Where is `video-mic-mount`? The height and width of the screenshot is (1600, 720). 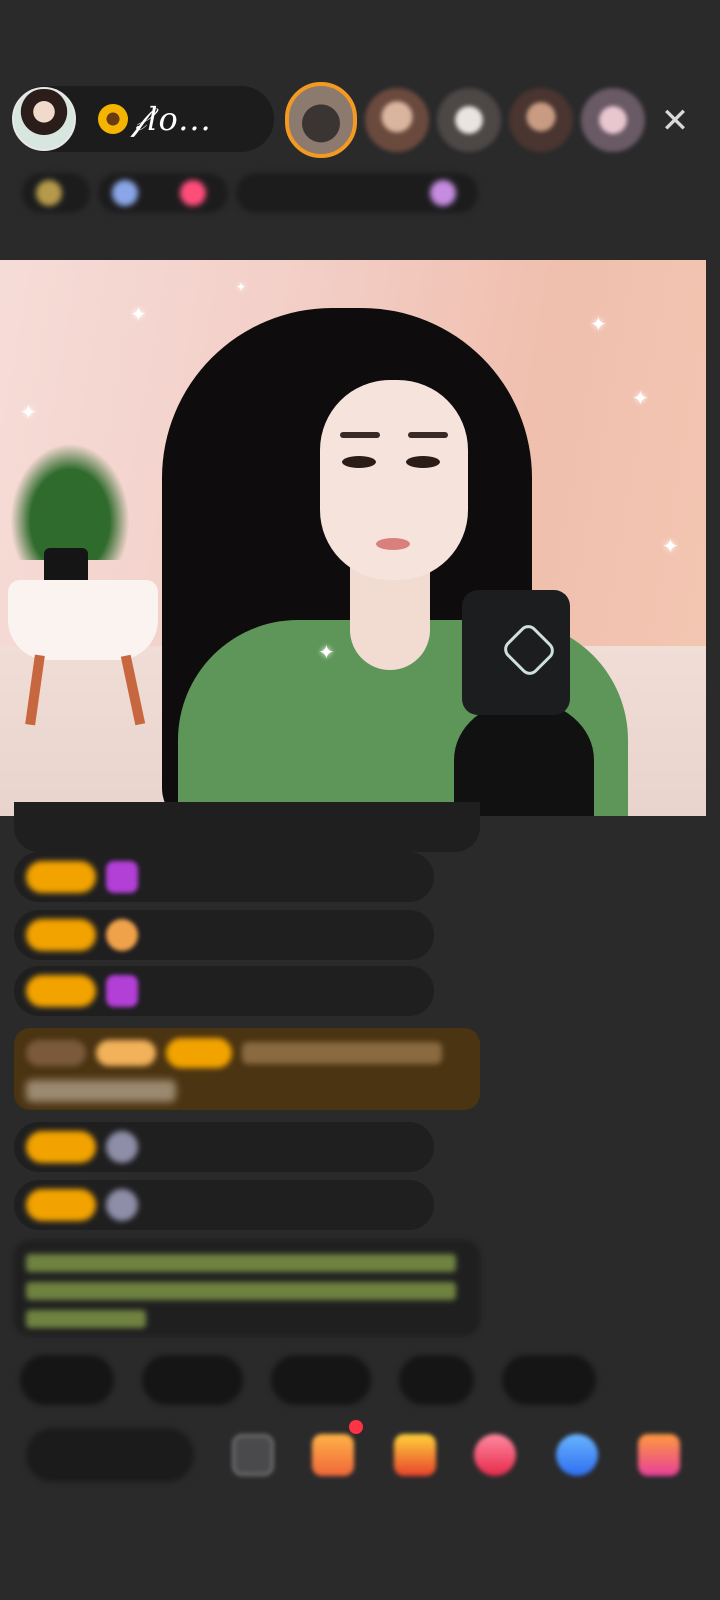
video-mic-mount is located at coordinates (524, 758).